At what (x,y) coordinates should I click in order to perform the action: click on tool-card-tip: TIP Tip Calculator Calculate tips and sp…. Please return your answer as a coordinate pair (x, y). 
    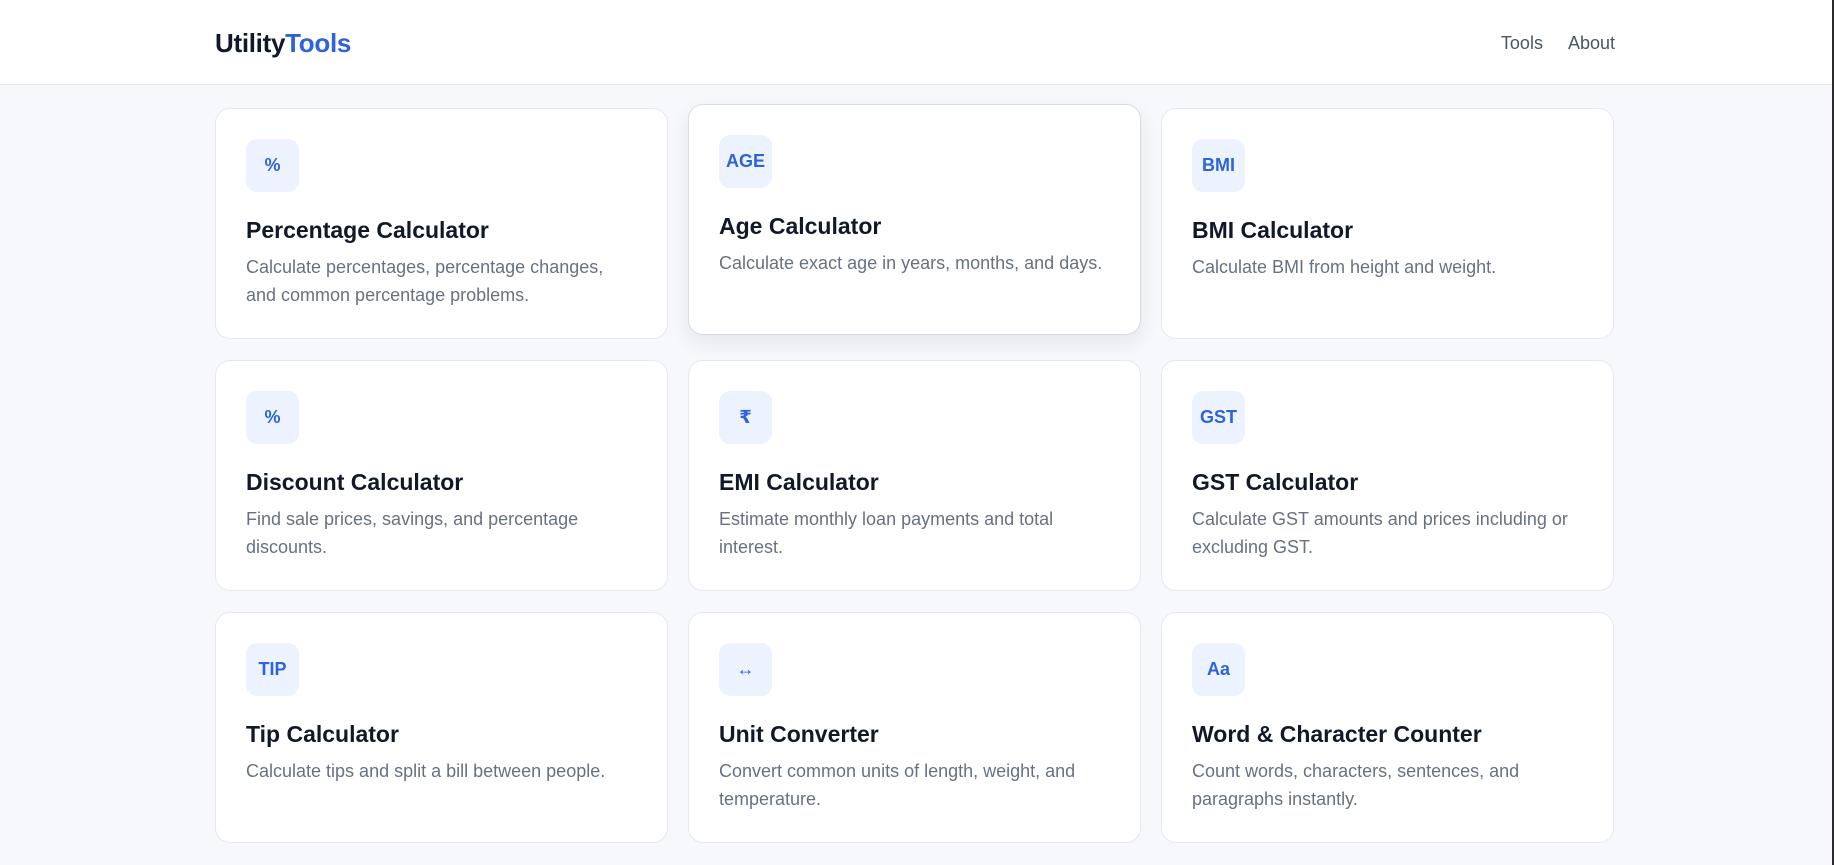
    Looking at the image, I should click on (441, 727).